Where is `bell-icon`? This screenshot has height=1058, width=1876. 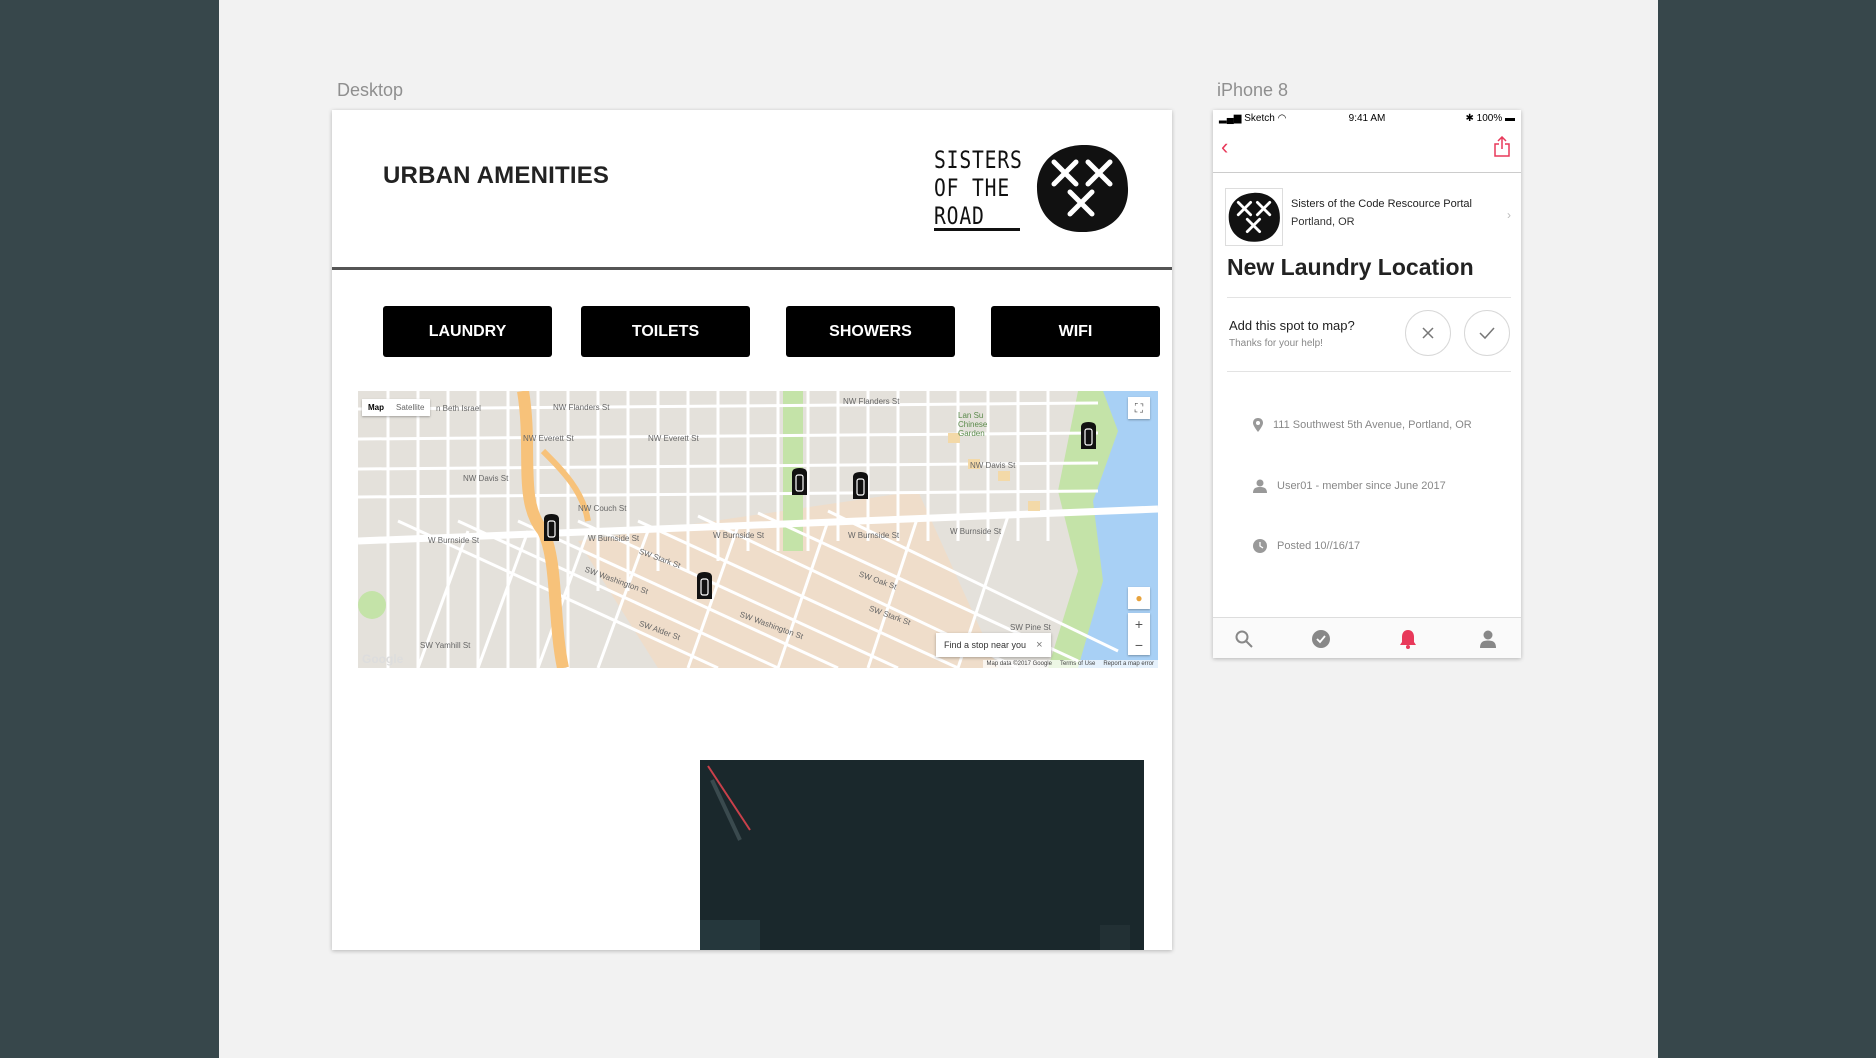
bell-icon is located at coordinates (1408, 639).